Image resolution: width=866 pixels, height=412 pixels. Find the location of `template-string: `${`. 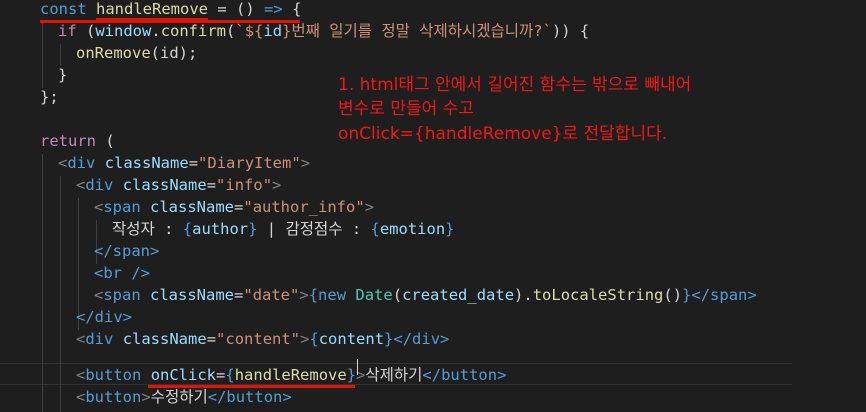

template-string: `${ is located at coordinates (249, 31).